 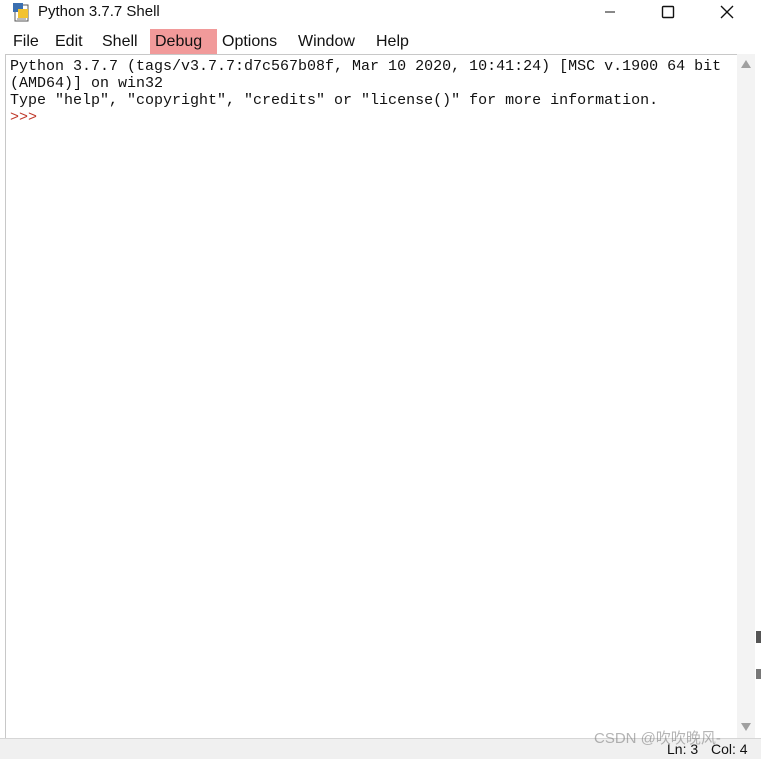 What do you see at coordinates (69, 41) in the screenshot?
I see `menu-edit: Edit` at bounding box center [69, 41].